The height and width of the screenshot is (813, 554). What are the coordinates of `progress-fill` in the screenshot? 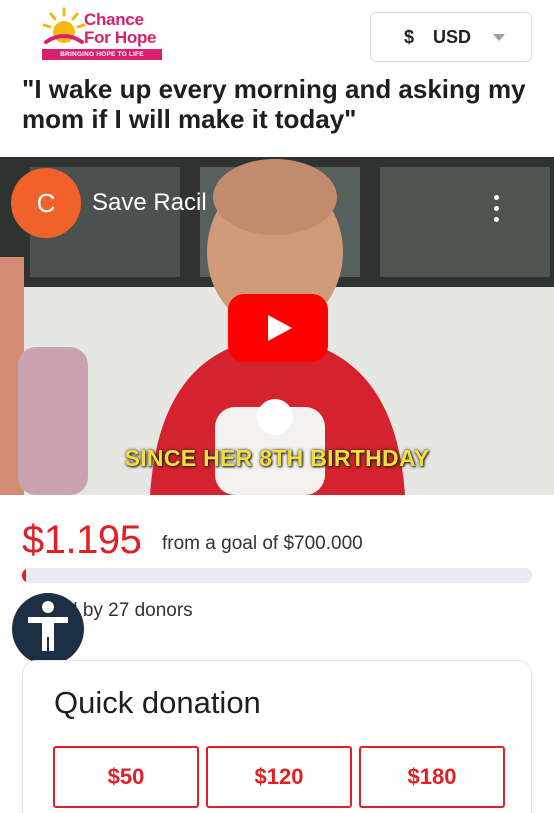 It's located at (24, 575).